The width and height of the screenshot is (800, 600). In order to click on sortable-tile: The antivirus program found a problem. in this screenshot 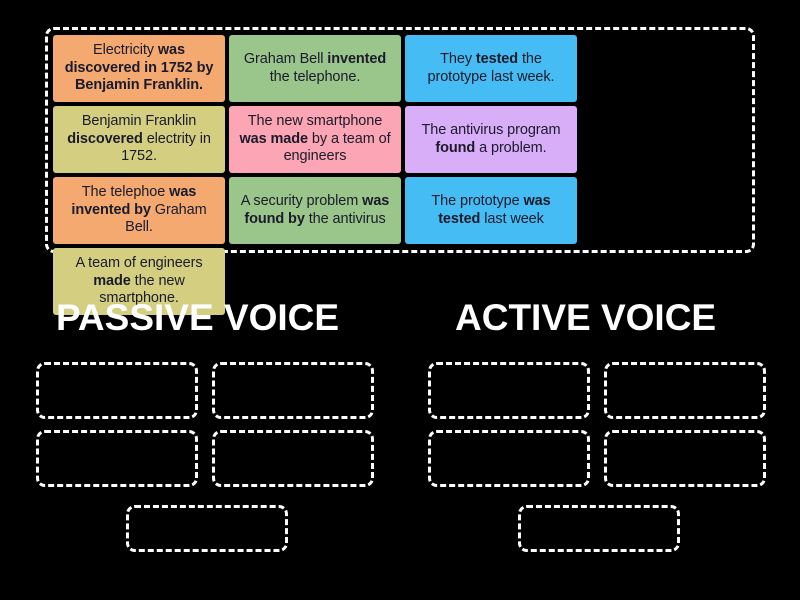, I will do `click(491, 139)`.